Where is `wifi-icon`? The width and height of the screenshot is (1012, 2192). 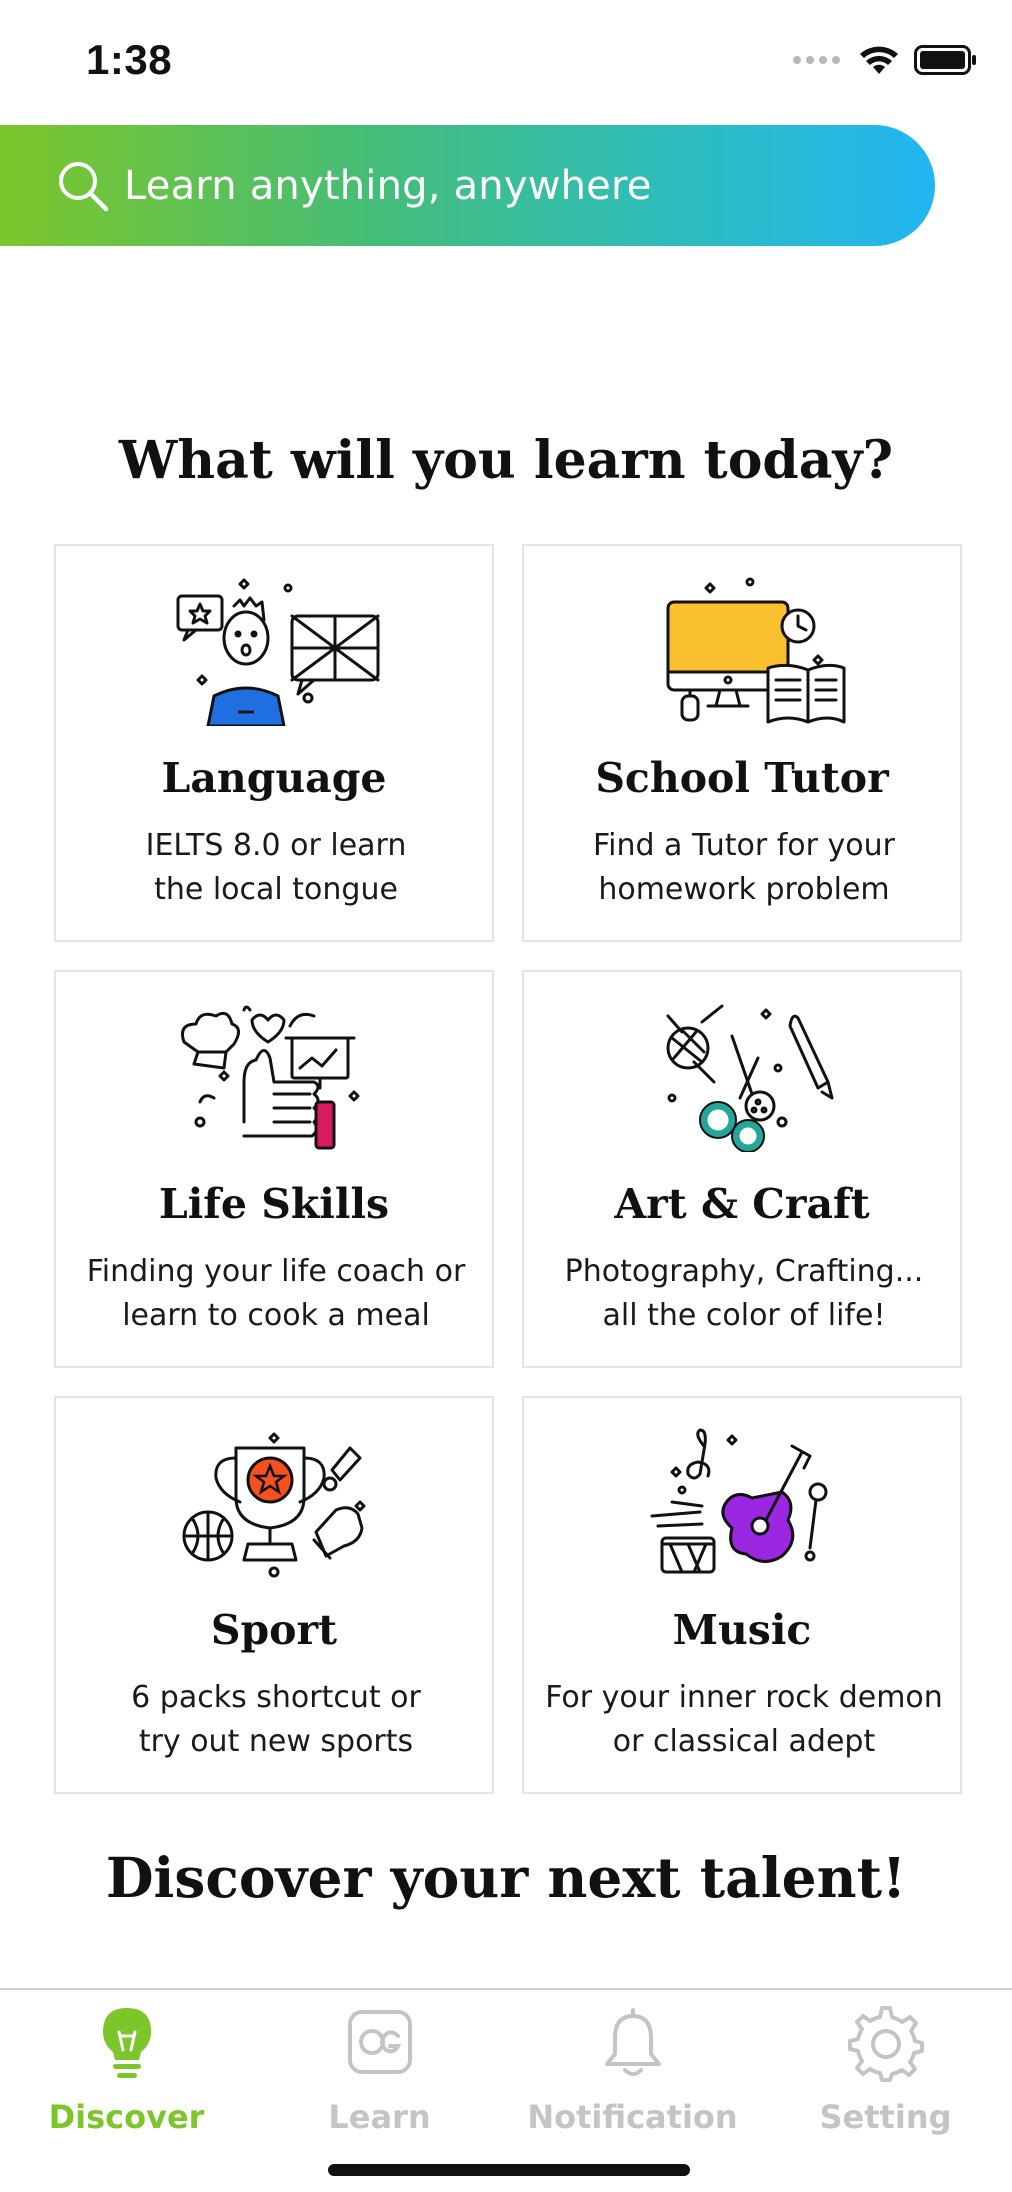
wifi-icon is located at coordinates (879, 60).